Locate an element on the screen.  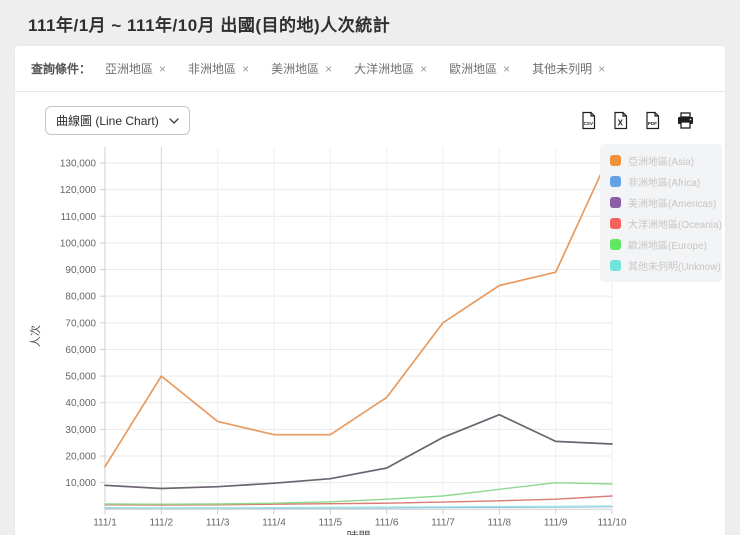
filter-chip: 美洲地區 × is located at coordinates (301, 68).